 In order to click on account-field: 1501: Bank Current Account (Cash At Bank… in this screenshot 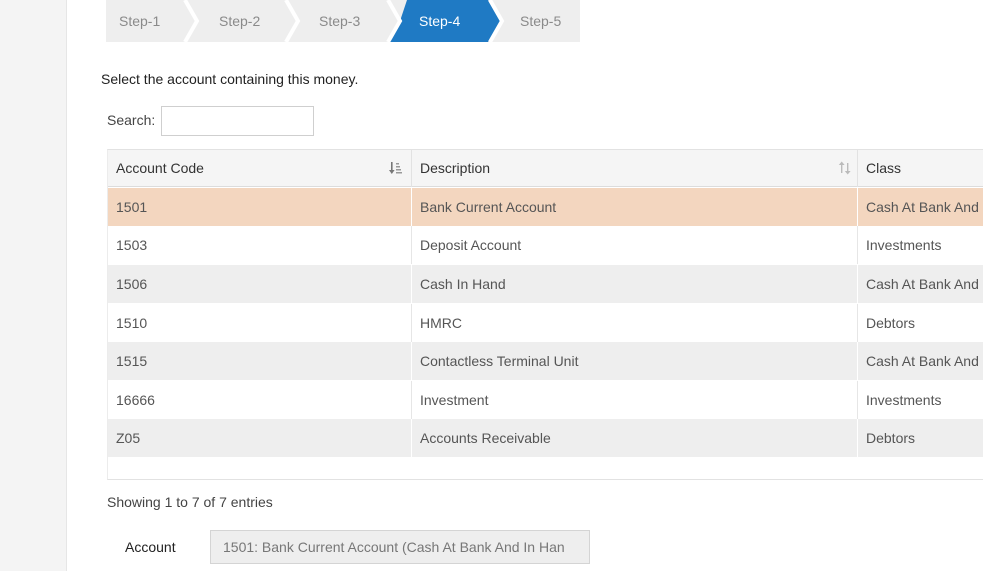, I will do `click(400, 547)`.